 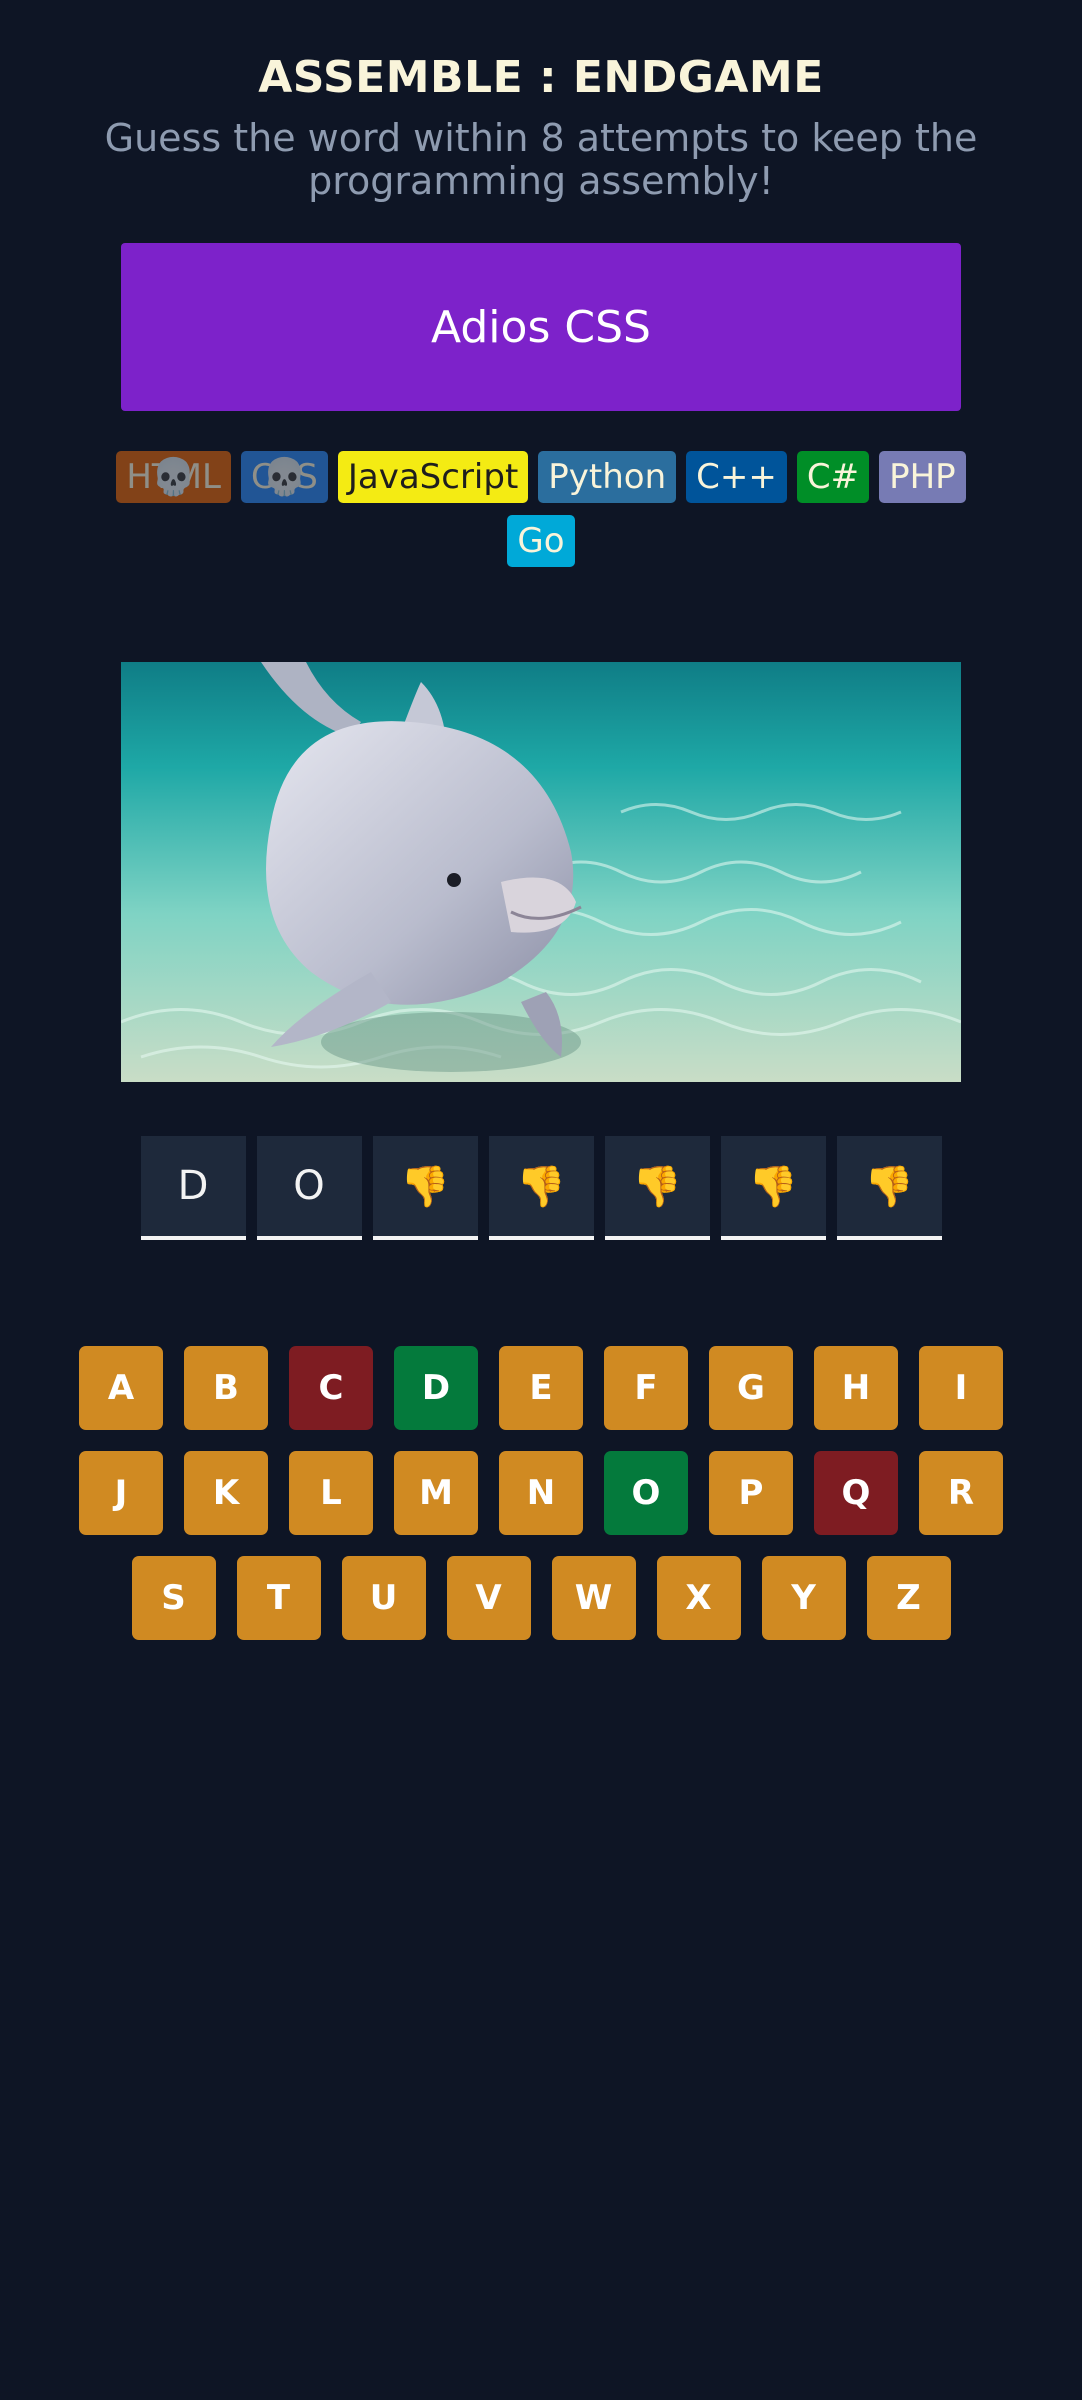 I want to click on key-q: Q, so click(x=856, y=1493).